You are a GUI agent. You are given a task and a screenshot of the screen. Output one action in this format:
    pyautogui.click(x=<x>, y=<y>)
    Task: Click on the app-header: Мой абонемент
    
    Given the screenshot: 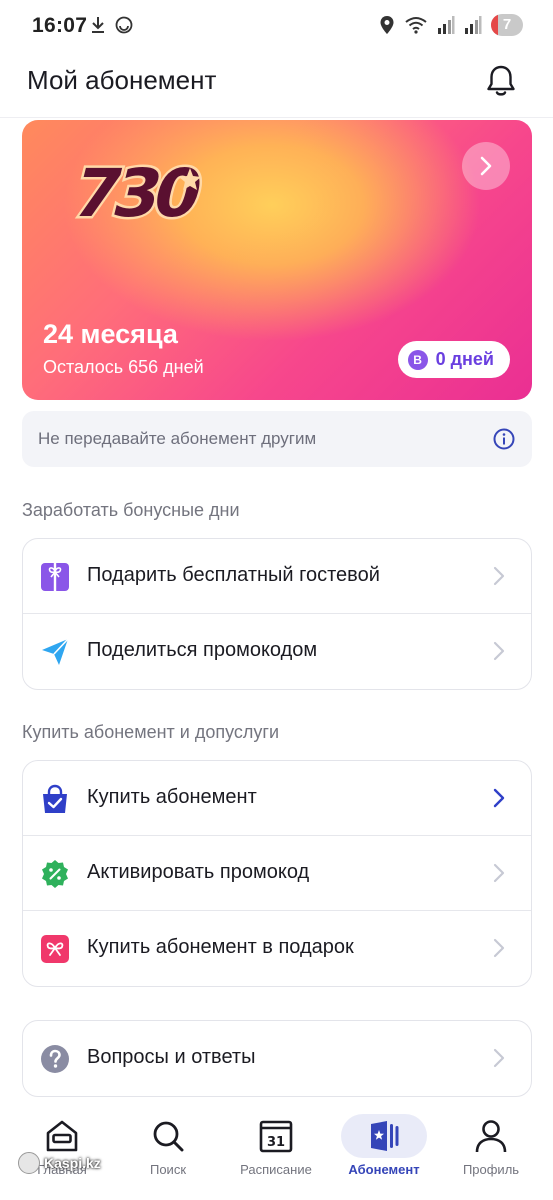 What is the action you would take?
    pyautogui.click(x=276, y=85)
    